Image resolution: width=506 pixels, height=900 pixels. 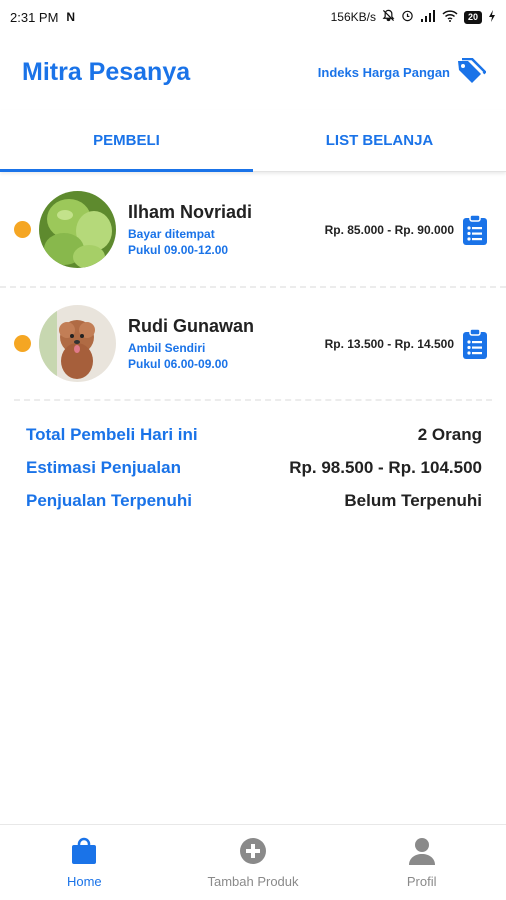 I want to click on tab-list-belanja: LIST BELANJA, so click(x=379, y=140).